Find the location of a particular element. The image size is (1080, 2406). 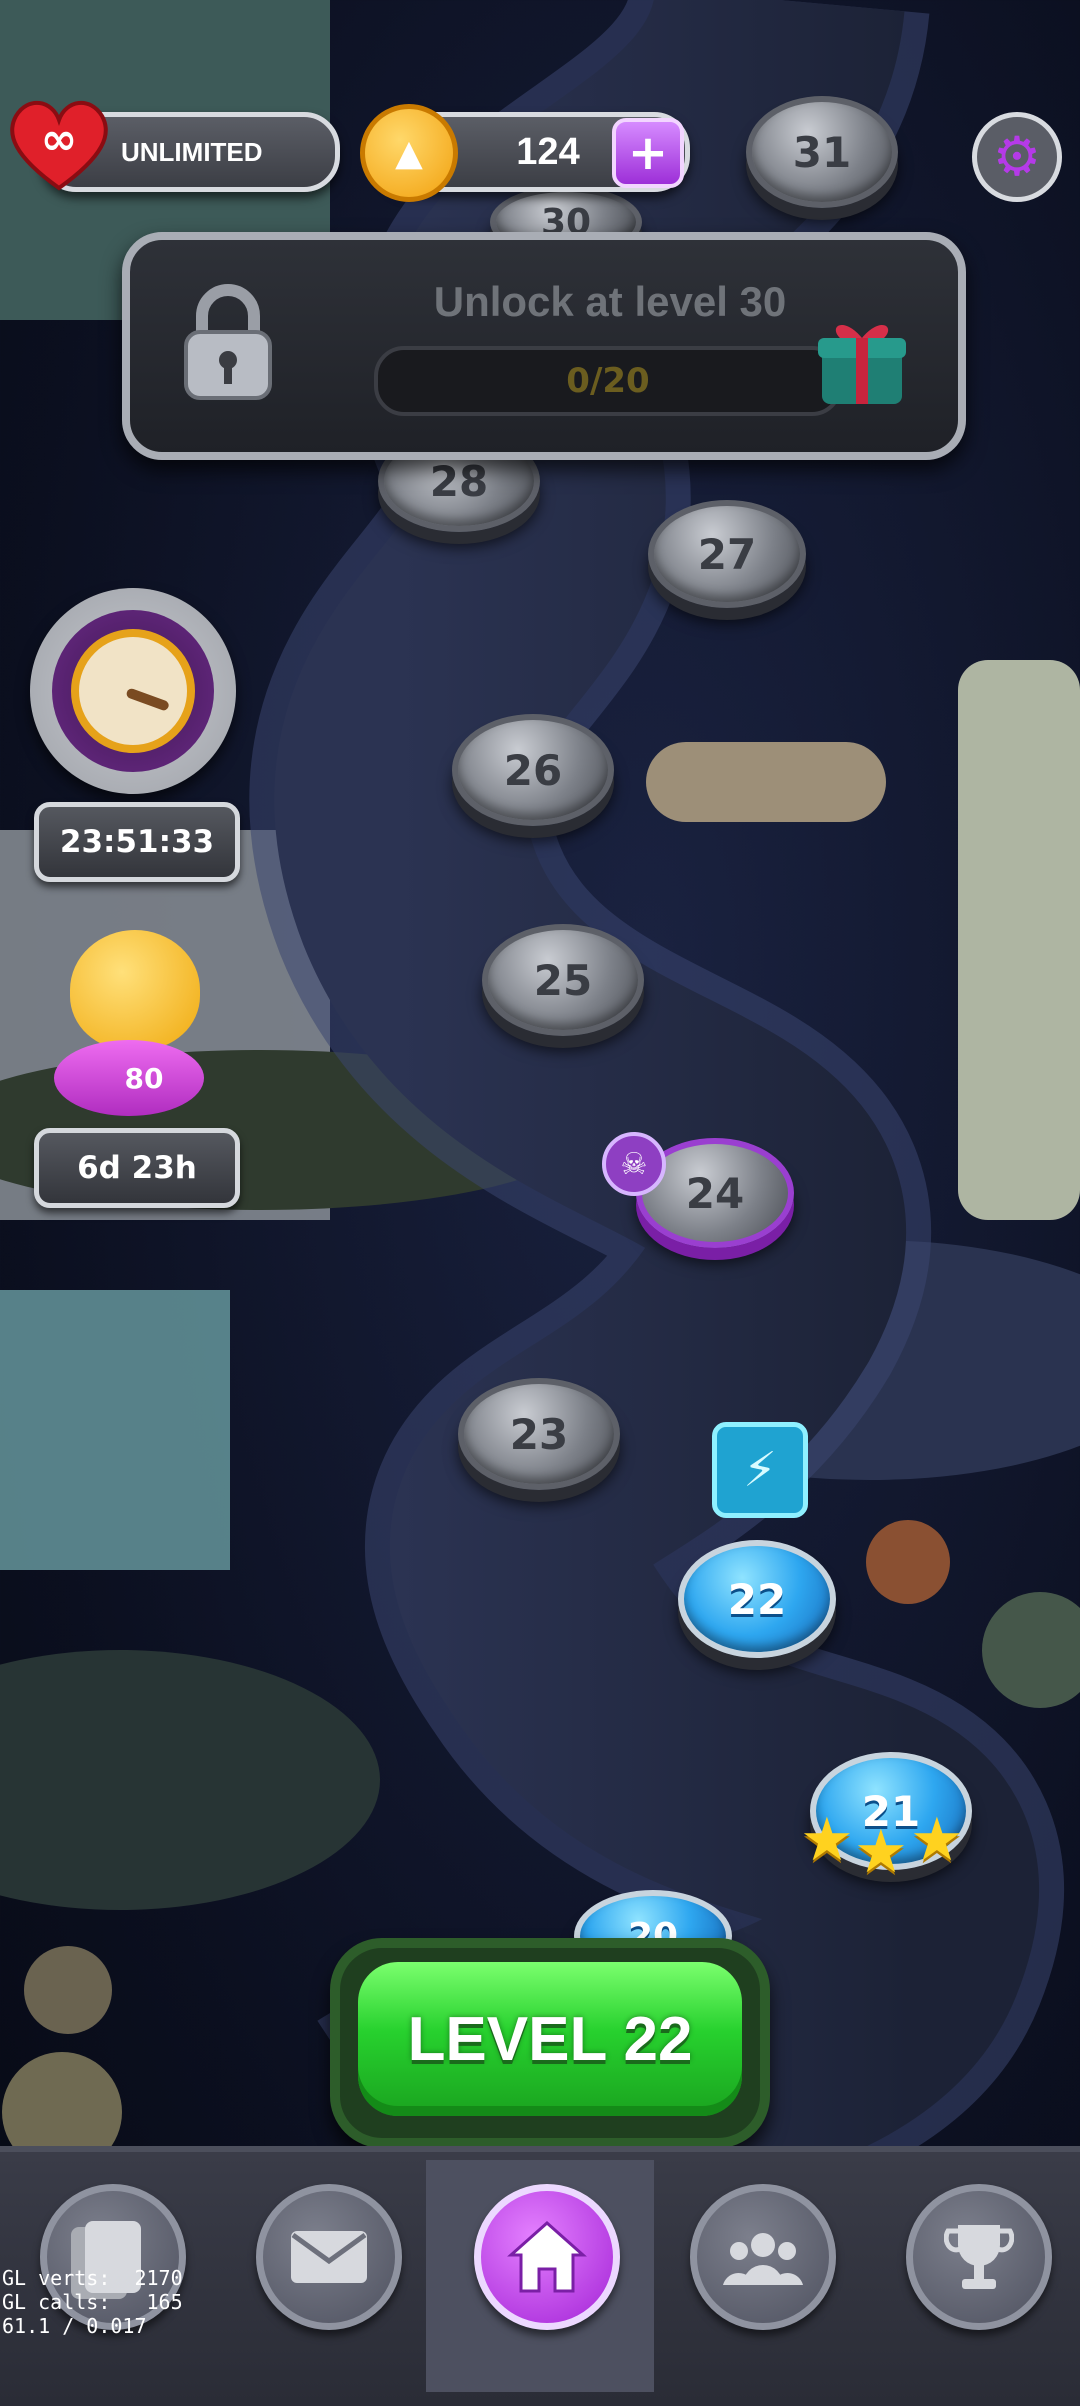

debug-line: GL verts: 2170 is located at coordinates (92, 2278).